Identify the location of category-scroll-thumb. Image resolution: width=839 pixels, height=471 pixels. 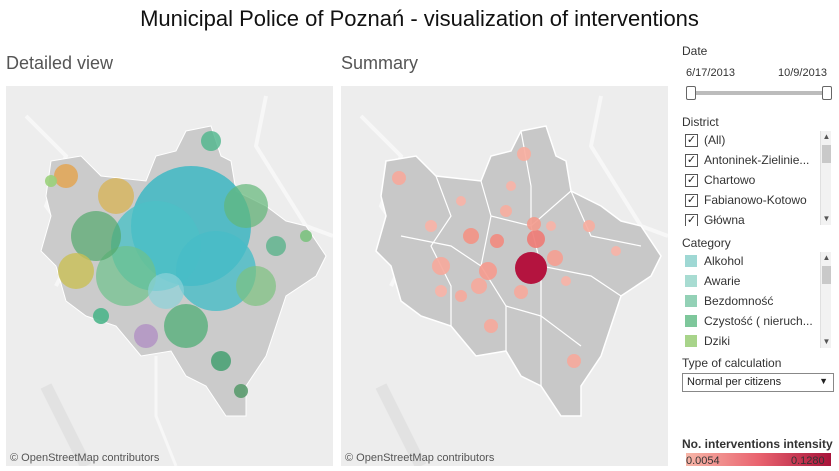
(826, 275).